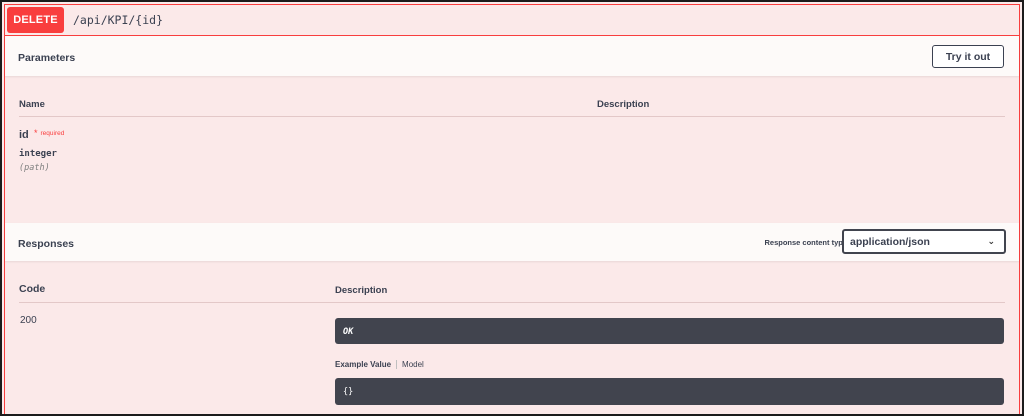 The width and height of the screenshot is (1024, 416). I want to click on response-content-type-select: application/json ⌄, so click(924, 241).